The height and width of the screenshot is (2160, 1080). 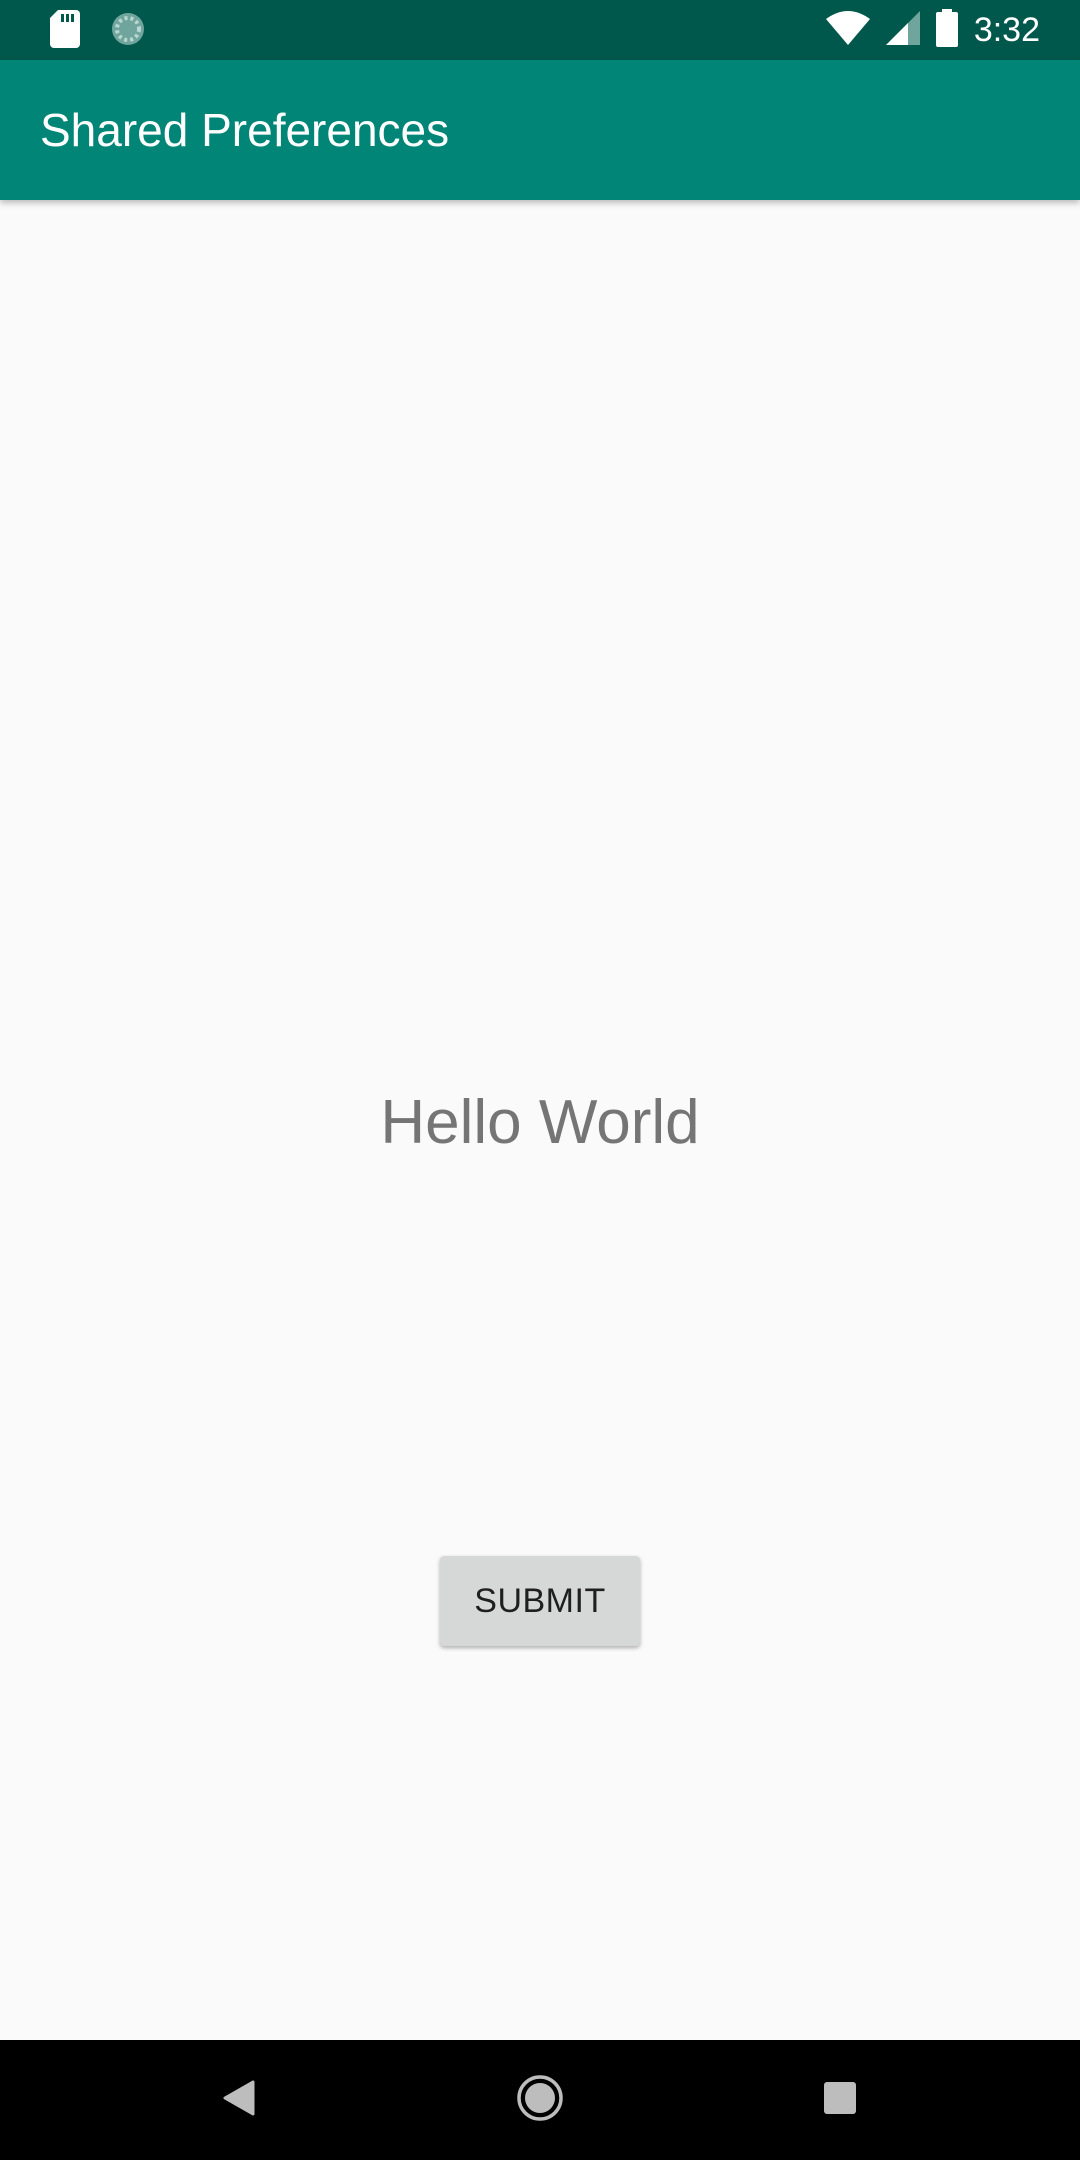 What do you see at coordinates (847, 30) in the screenshot?
I see `wifi-icon` at bounding box center [847, 30].